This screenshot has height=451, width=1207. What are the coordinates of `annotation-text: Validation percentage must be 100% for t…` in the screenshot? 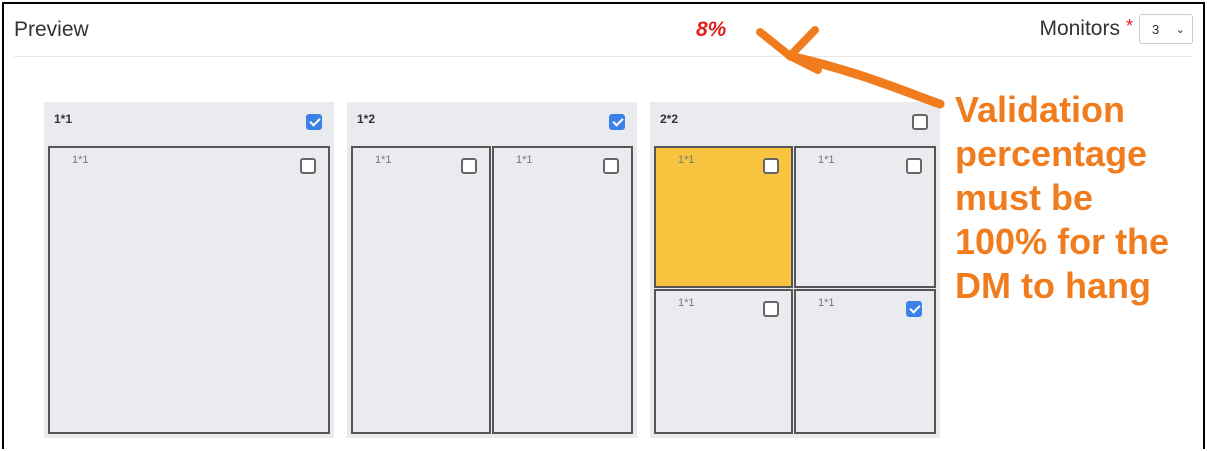 It's located at (1062, 197).